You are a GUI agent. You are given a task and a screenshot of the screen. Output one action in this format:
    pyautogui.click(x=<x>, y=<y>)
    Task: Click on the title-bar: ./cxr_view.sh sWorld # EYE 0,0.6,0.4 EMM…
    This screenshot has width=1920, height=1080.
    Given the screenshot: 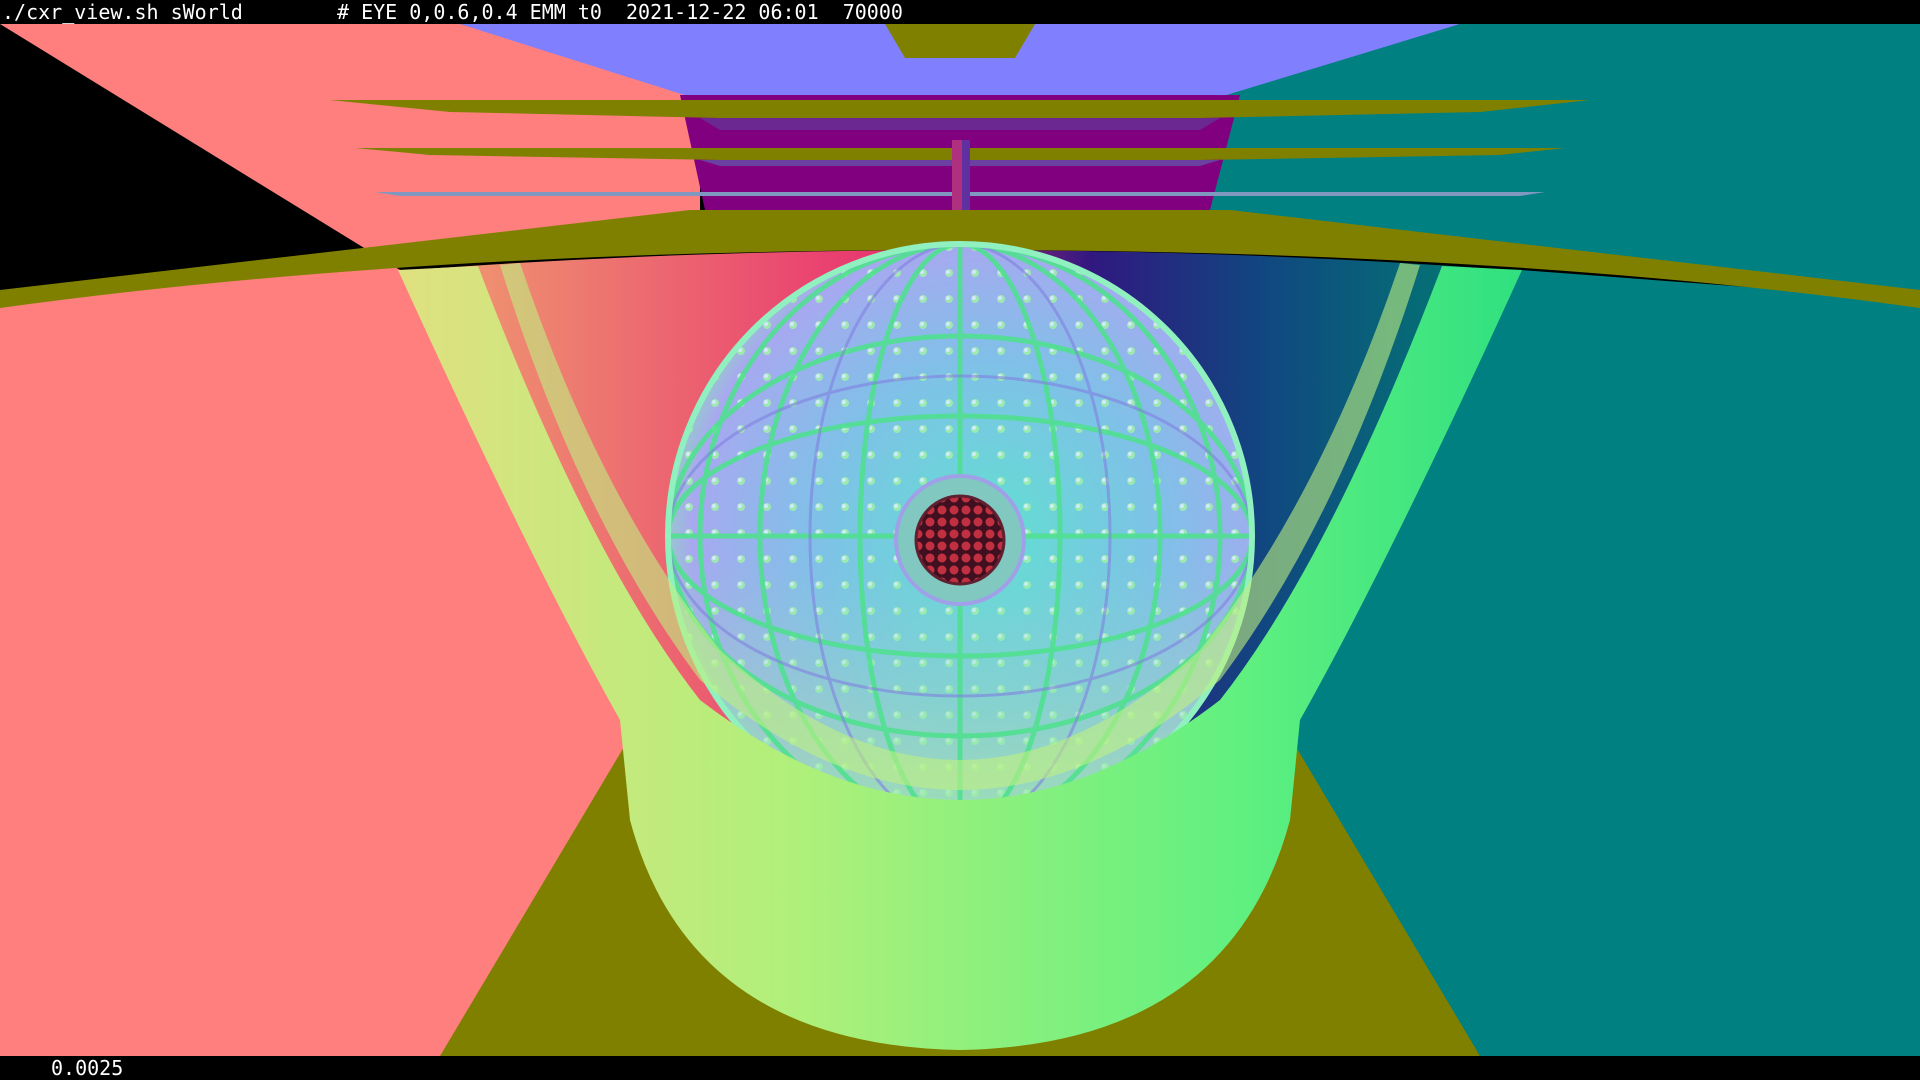 What is the action you would take?
    pyautogui.click(x=960, y=12)
    